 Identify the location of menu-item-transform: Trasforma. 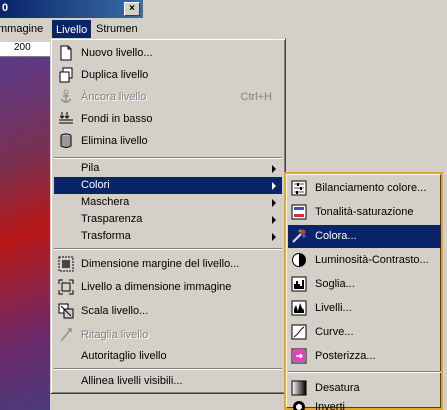
(168, 236).